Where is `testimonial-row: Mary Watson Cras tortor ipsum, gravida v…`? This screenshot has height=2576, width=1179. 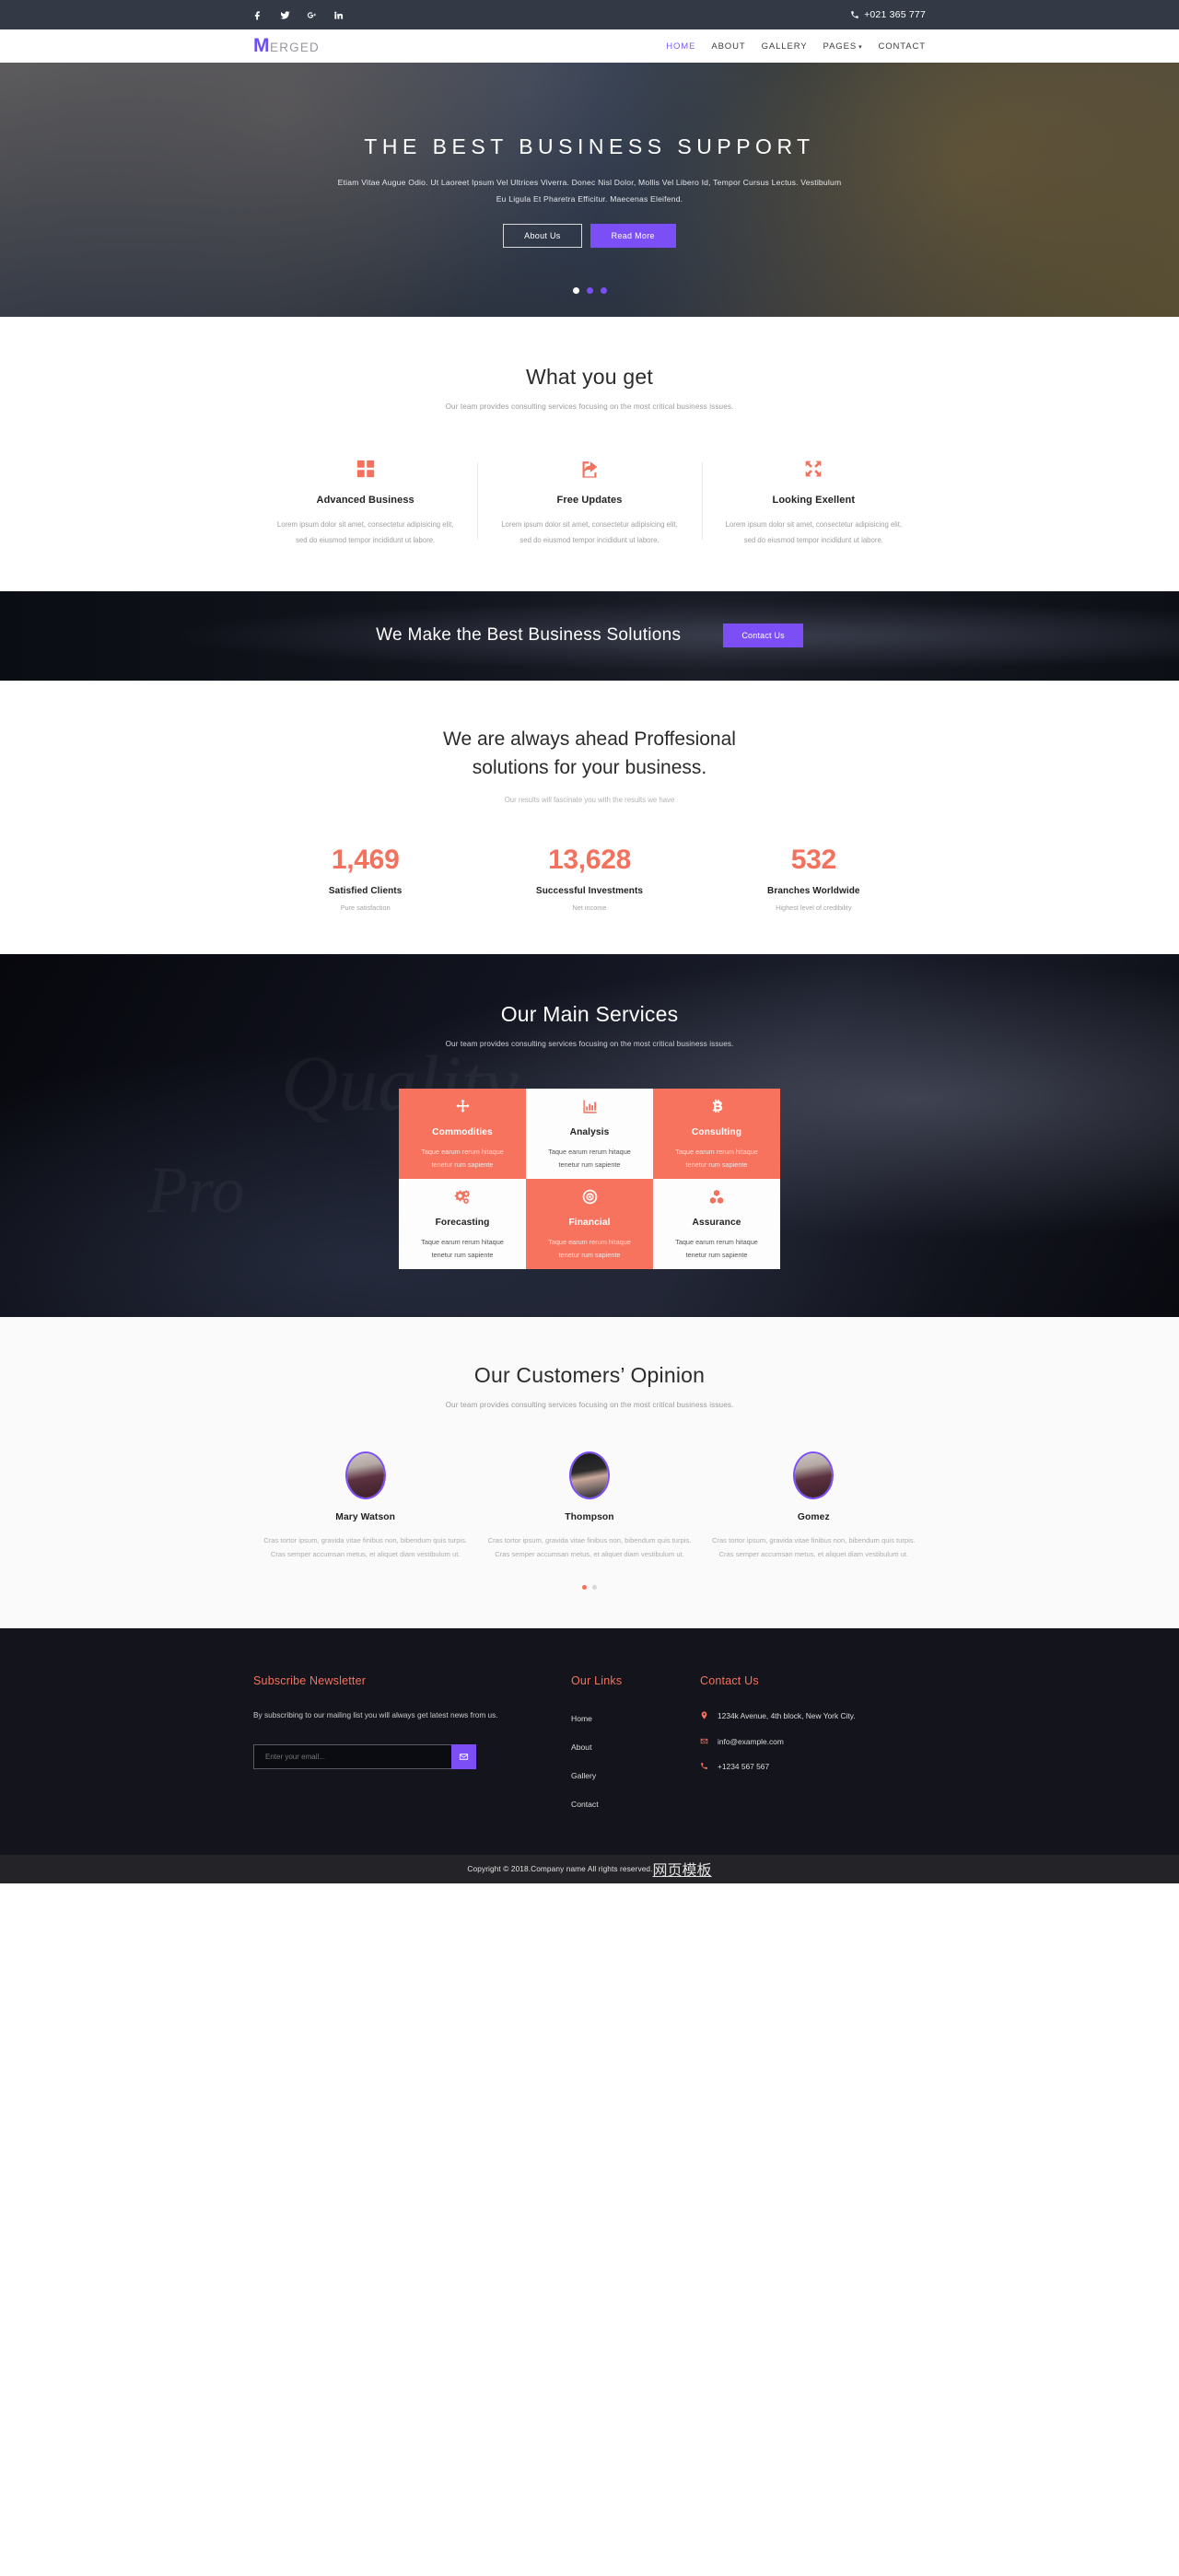
testimonial-row: Mary Watson Cras tortor ipsum, gravida v… is located at coordinates (589, 1506).